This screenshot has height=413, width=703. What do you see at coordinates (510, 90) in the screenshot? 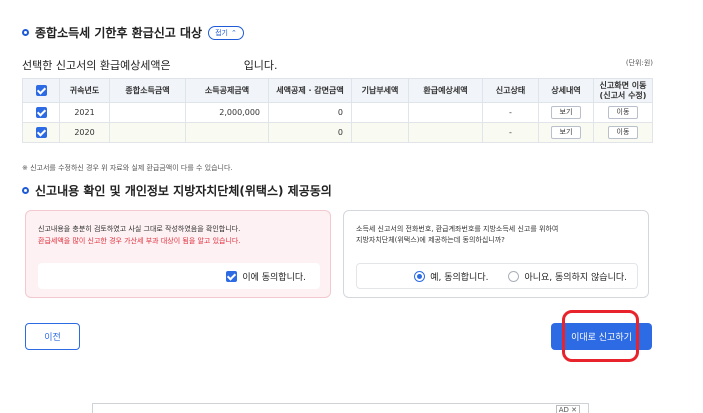
I see `col-header: 신고상태` at bounding box center [510, 90].